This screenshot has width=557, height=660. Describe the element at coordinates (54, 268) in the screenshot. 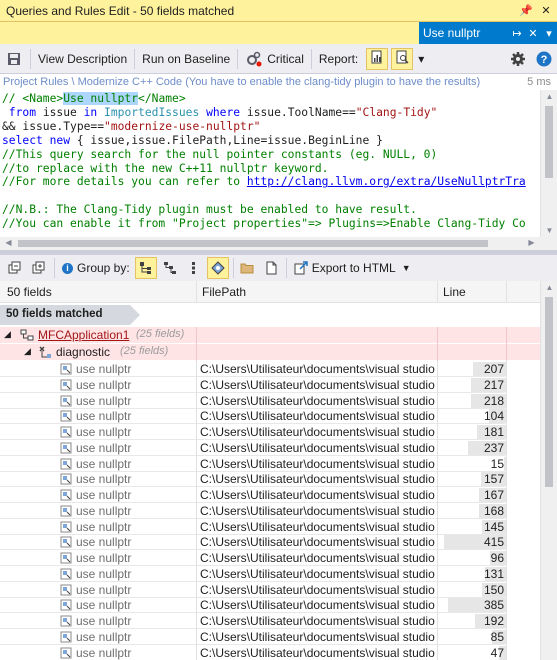

I see `toolbar-separator` at that location.